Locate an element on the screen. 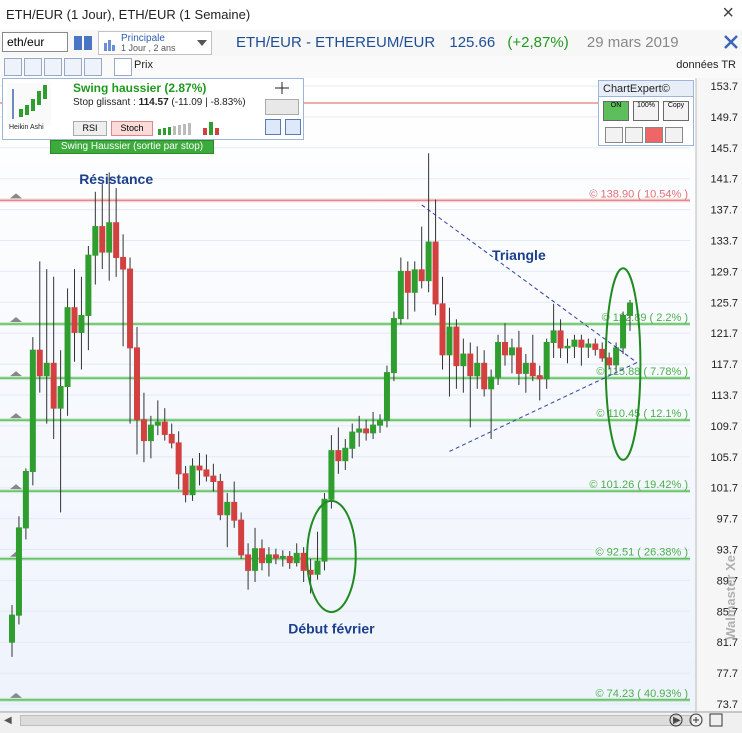 The image size is (742, 733). indicator-toolbar: Prix données TR is located at coordinates (371, 67).